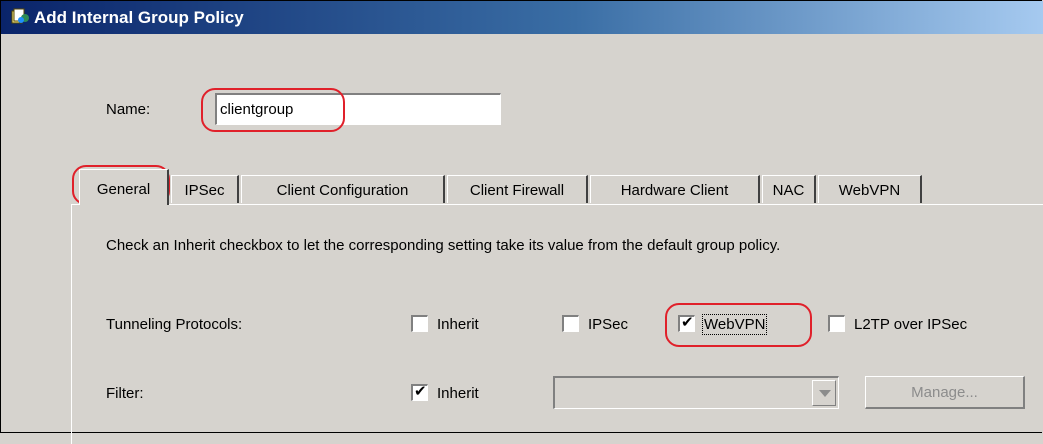  Describe the element at coordinates (419, 323) in the screenshot. I see `tunneling-inherit-checkbox` at that location.